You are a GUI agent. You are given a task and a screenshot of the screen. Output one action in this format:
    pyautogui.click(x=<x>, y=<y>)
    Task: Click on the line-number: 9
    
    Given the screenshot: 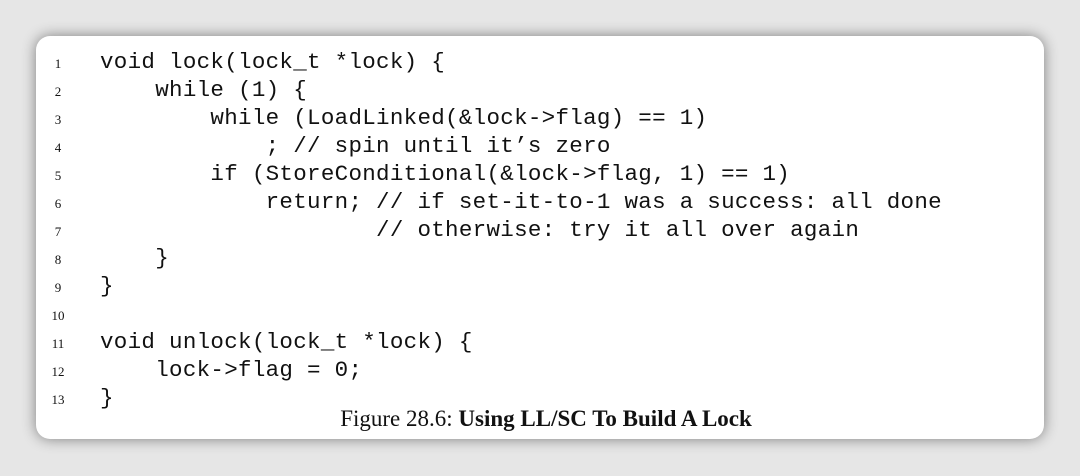 What is the action you would take?
    pyautogui.click(x=58, y=287)
    